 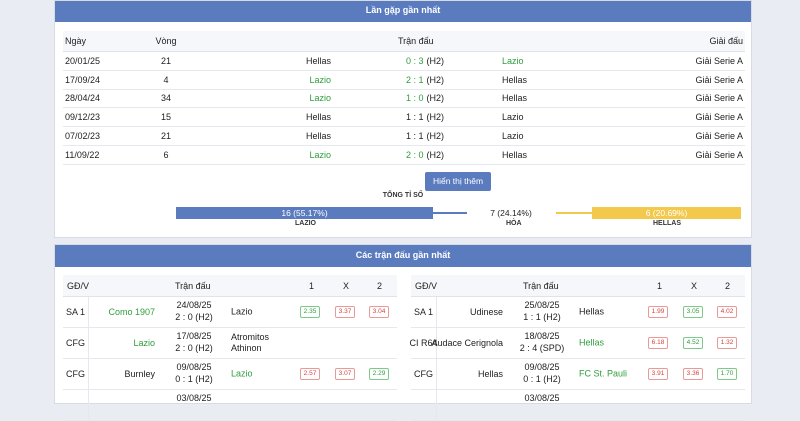 I want to click on match-date: 11/09/22, so click(x=82, y=154).